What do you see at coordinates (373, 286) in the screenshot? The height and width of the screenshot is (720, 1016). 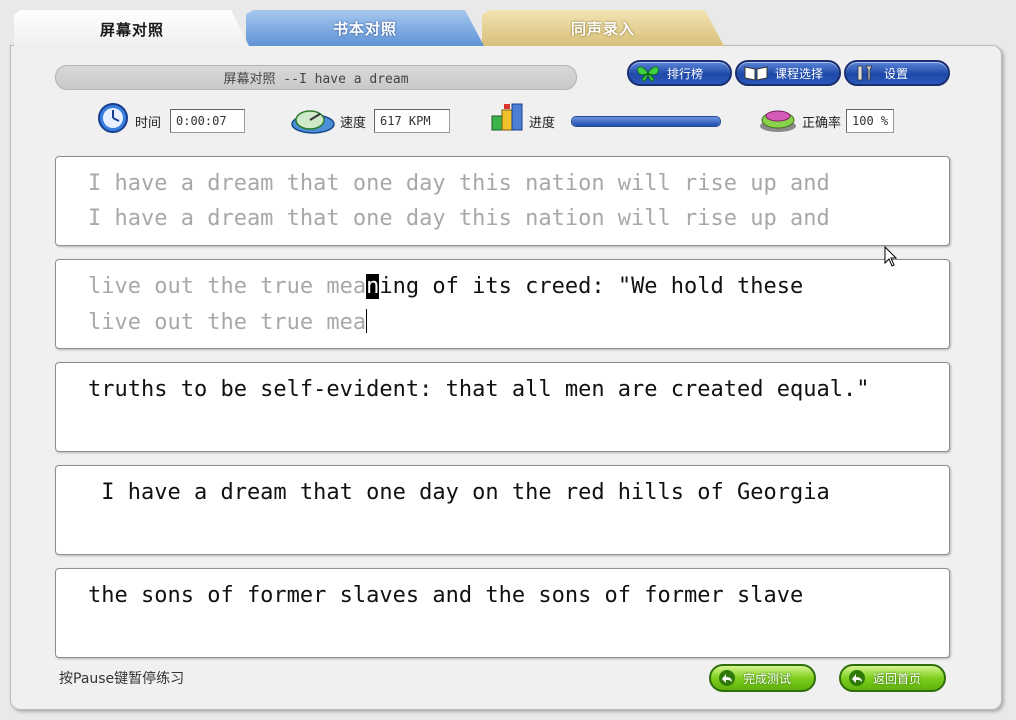 I see `current-char: n` at bounding box center [373, 286].